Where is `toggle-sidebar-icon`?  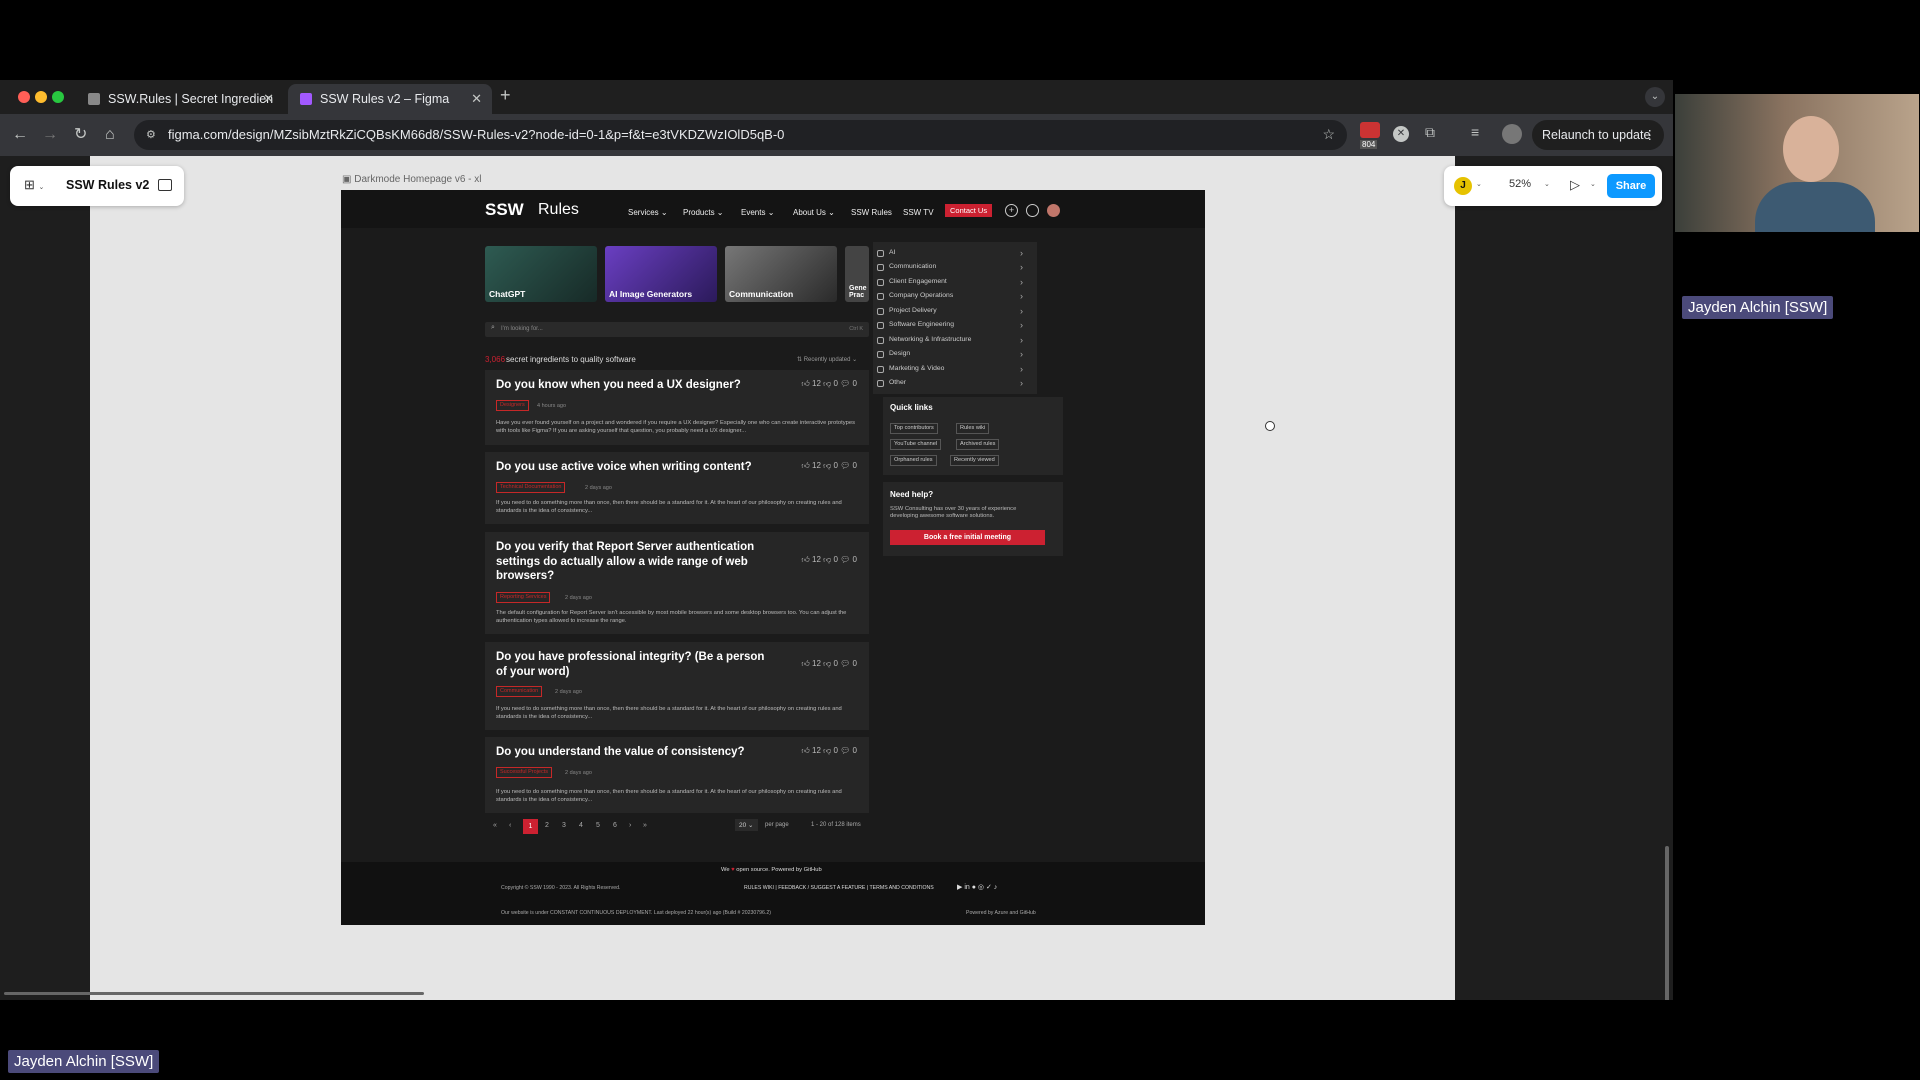
toggle-sidebar-icon is located at coordinates (165, 185).